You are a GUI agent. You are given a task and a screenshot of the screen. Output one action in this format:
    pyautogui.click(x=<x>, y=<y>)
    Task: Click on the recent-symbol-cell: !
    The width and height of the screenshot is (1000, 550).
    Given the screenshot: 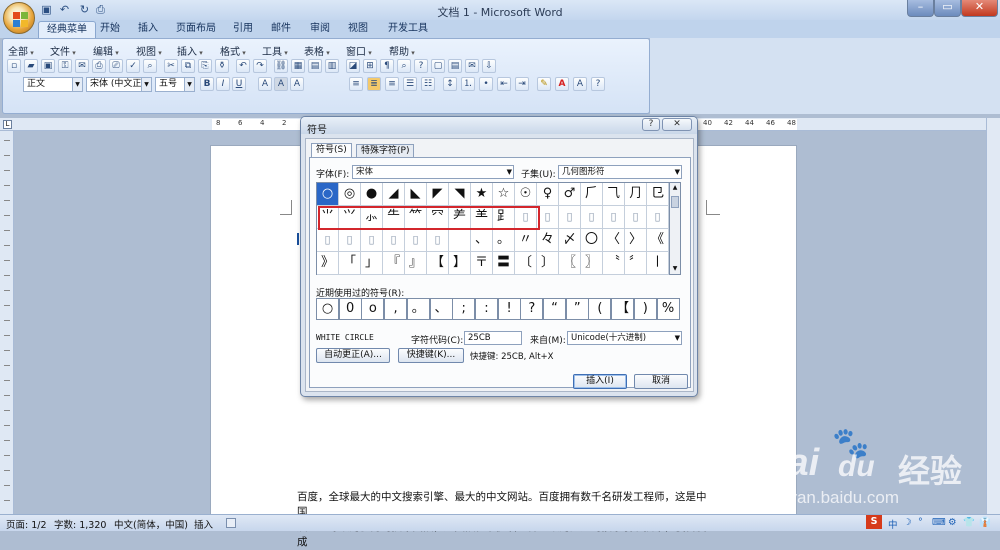 What is the action you would take?
    pyautogui.click(x=509, y=309)
    